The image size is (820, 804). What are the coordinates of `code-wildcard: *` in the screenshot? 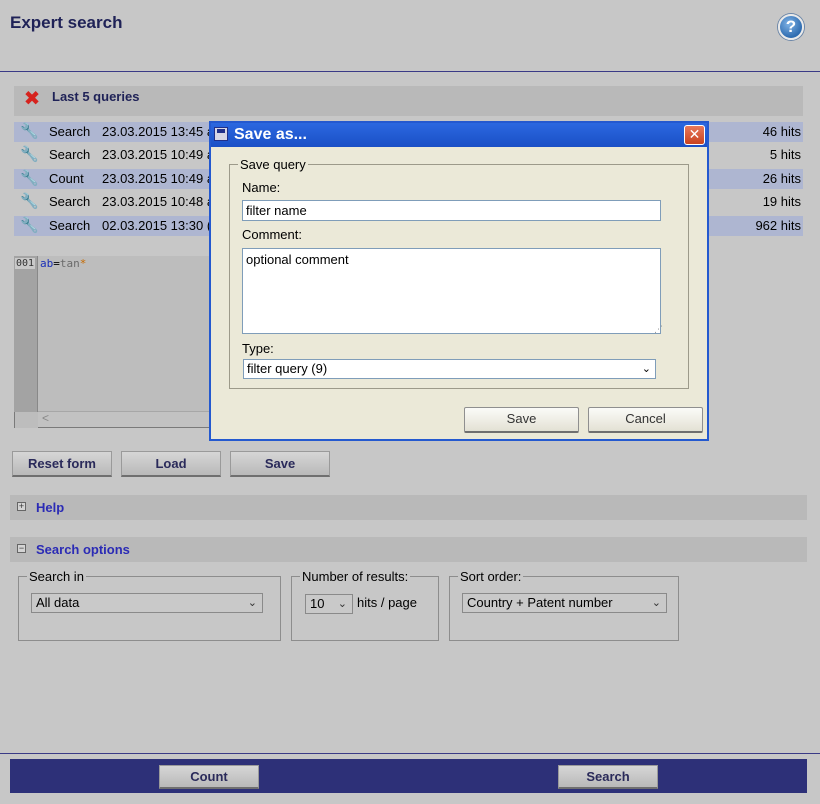 It's located at (83, 263).